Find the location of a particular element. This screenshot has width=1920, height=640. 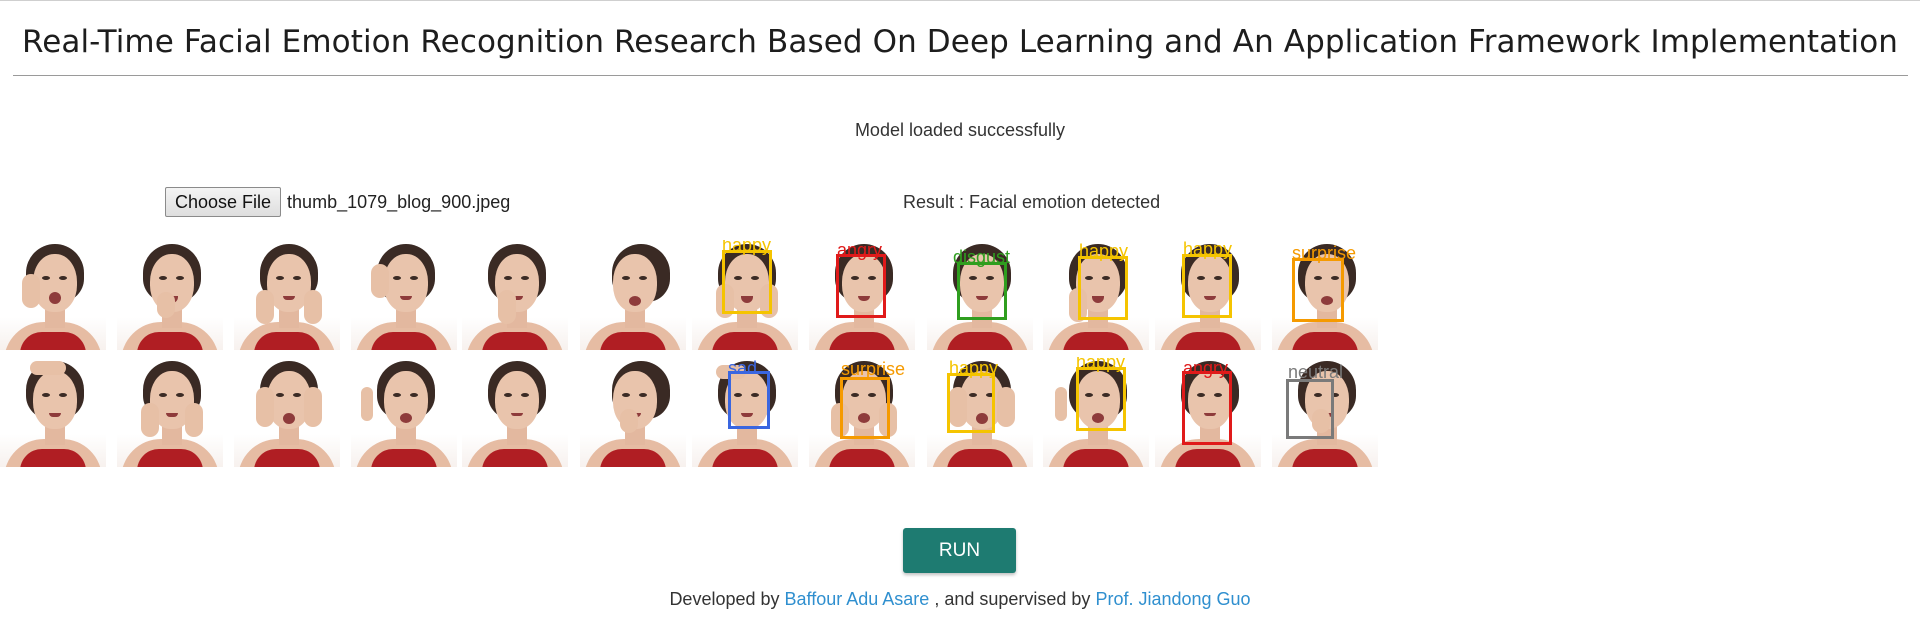

face-image: disgust is located at coordinates (980, 295).